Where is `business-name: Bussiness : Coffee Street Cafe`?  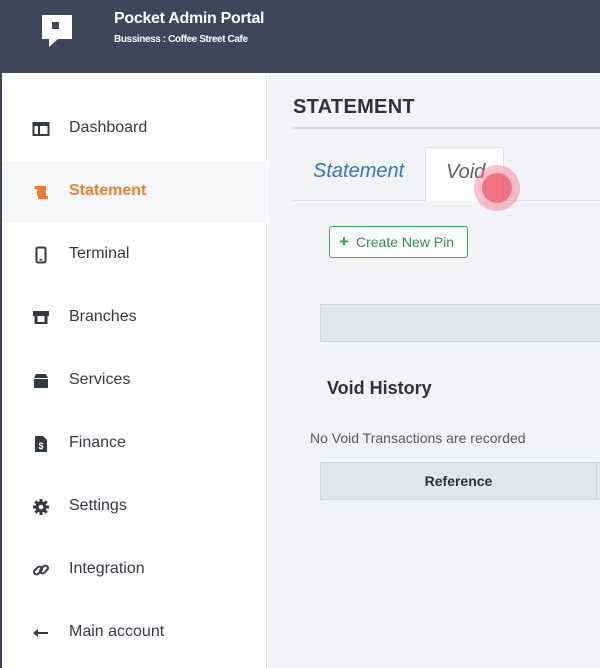 business-name: Bussiness : Coffee Street Cafe is located at coordinates (181, 39).